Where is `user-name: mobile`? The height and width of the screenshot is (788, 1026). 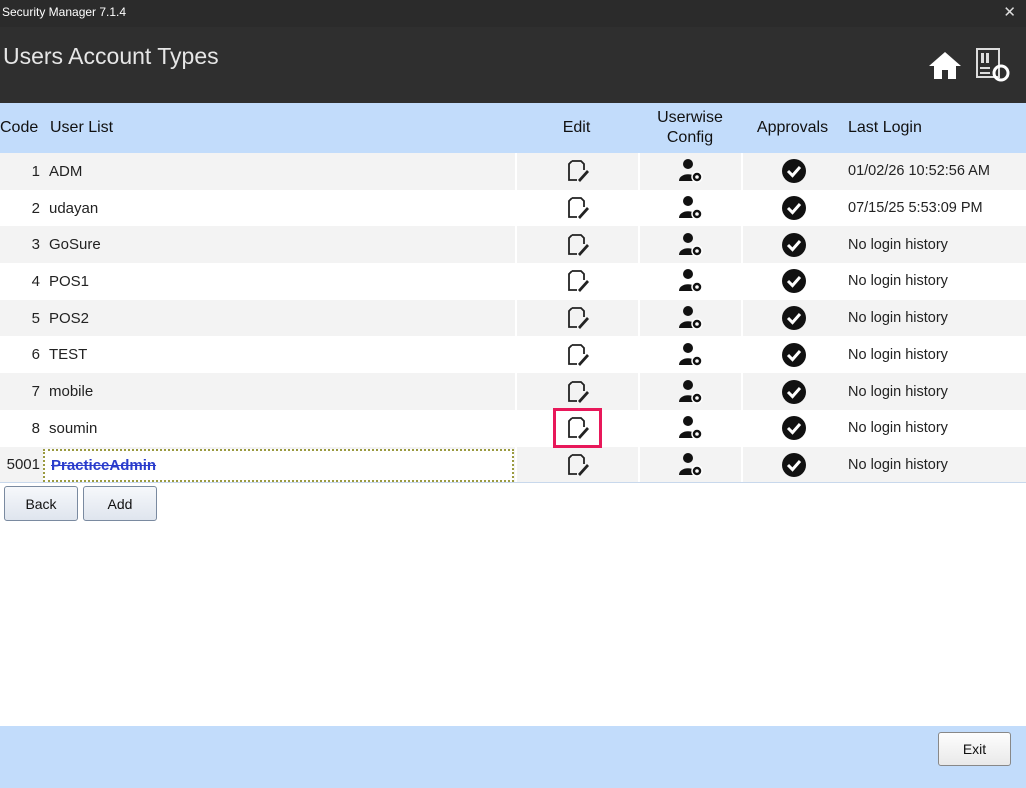 user-name: mobile is located at coordinates (71, 392).